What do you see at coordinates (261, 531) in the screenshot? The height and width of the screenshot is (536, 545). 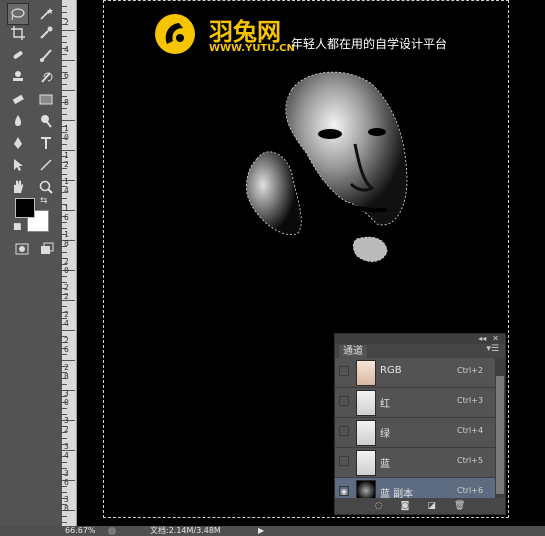 I see `status-menu-arrow-icon: ▶` at bounding box center [261, 531].